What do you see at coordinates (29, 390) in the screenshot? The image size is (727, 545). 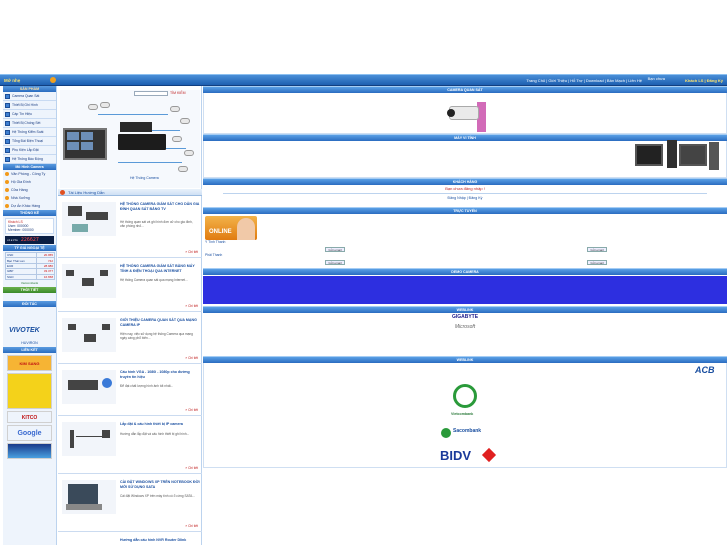 I see `map-logo-image` at bounding box center [29, 390].